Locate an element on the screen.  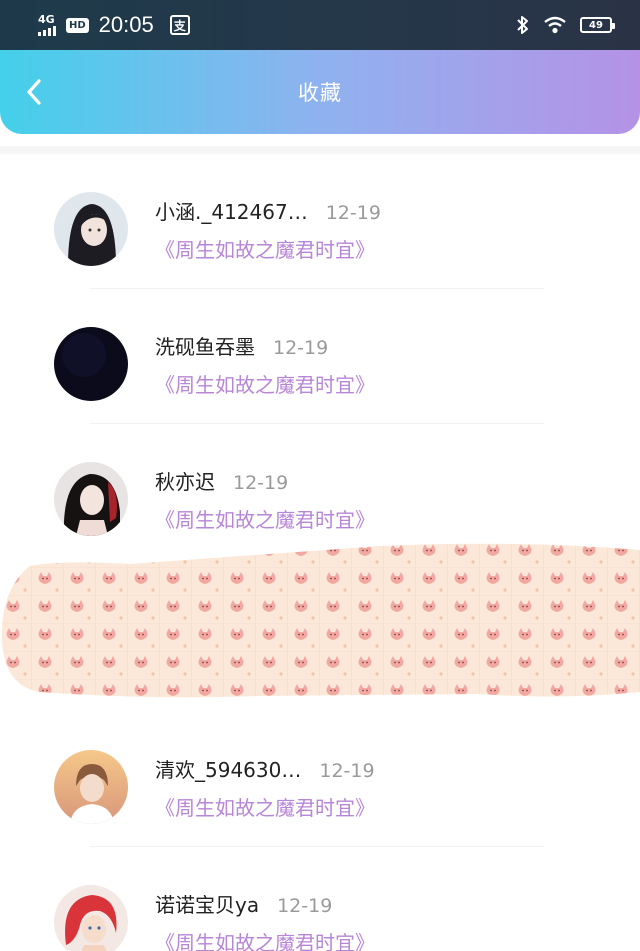
signal-bars-icon is located at coordinates (47, 31).